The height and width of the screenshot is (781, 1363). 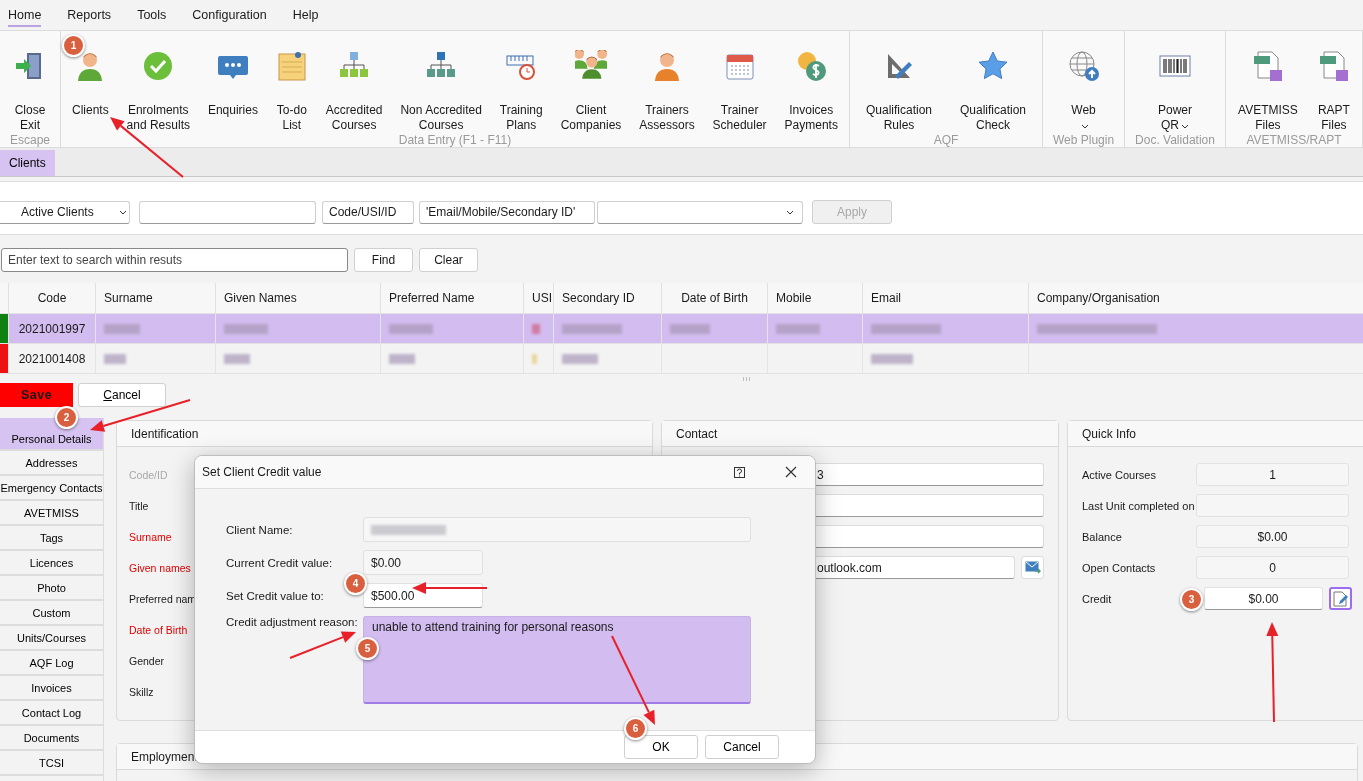 I want to click on document-tab: Clients, so click(x=27, y=163).